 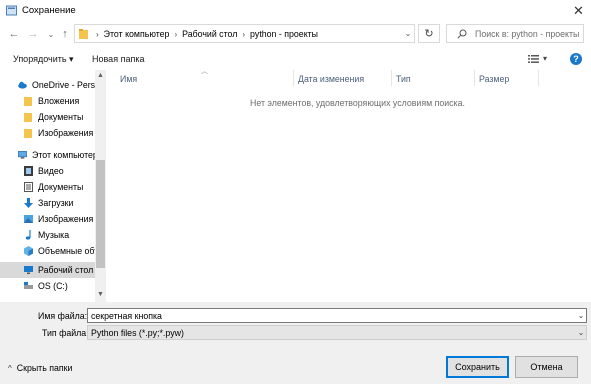 I want to click on sidebar-item-documents: Документы, so click(x=53, y=187).